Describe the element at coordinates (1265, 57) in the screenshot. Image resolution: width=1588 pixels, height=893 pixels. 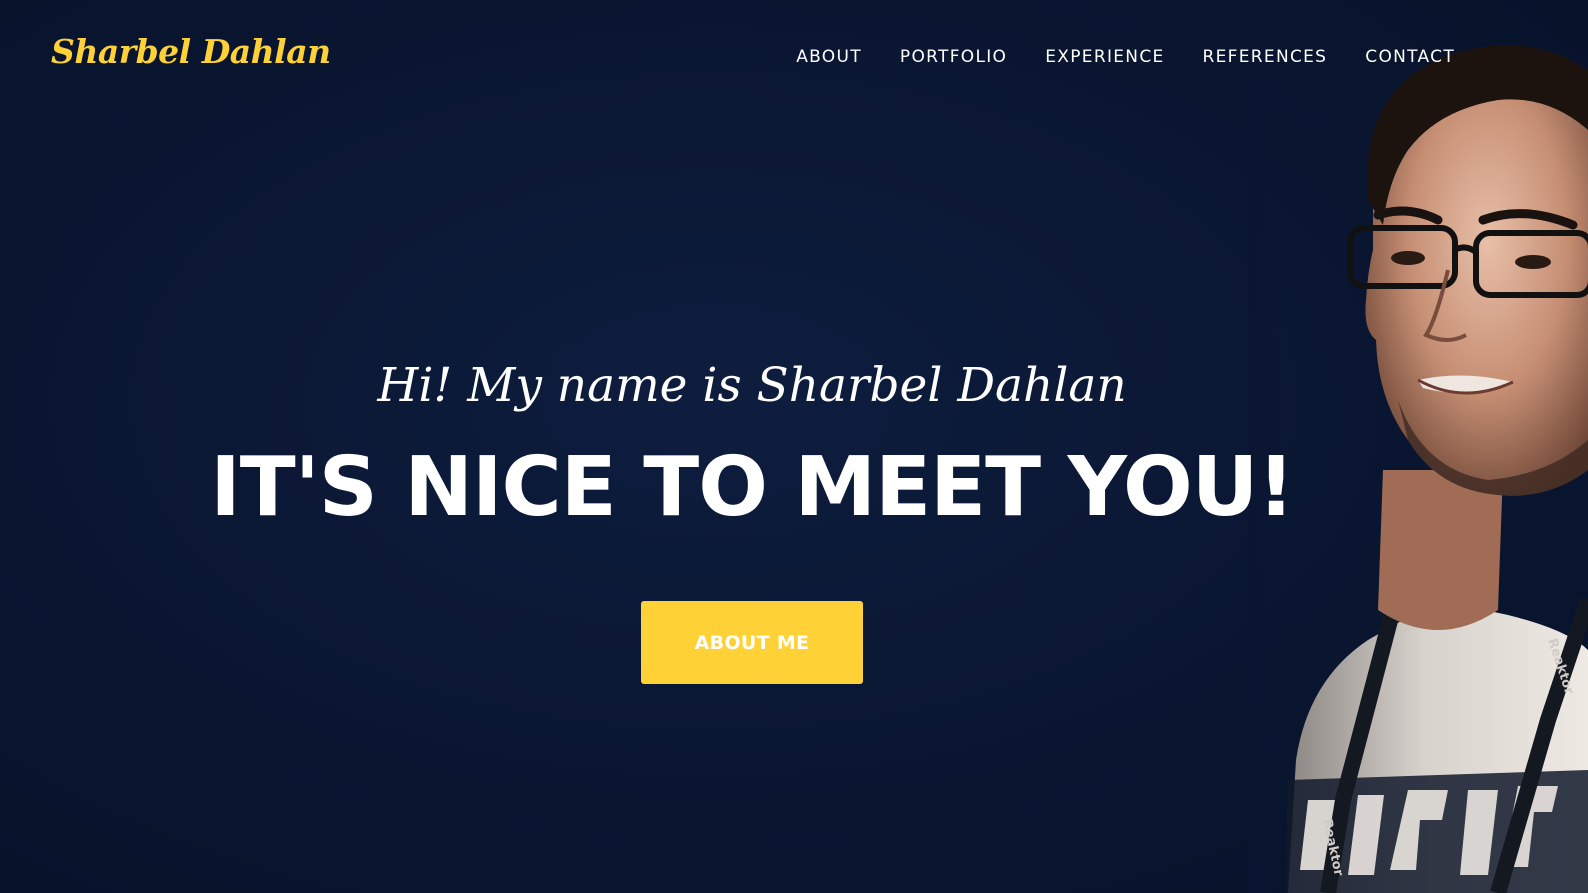
I see `nav-link-references: REFERENCES` at that location.